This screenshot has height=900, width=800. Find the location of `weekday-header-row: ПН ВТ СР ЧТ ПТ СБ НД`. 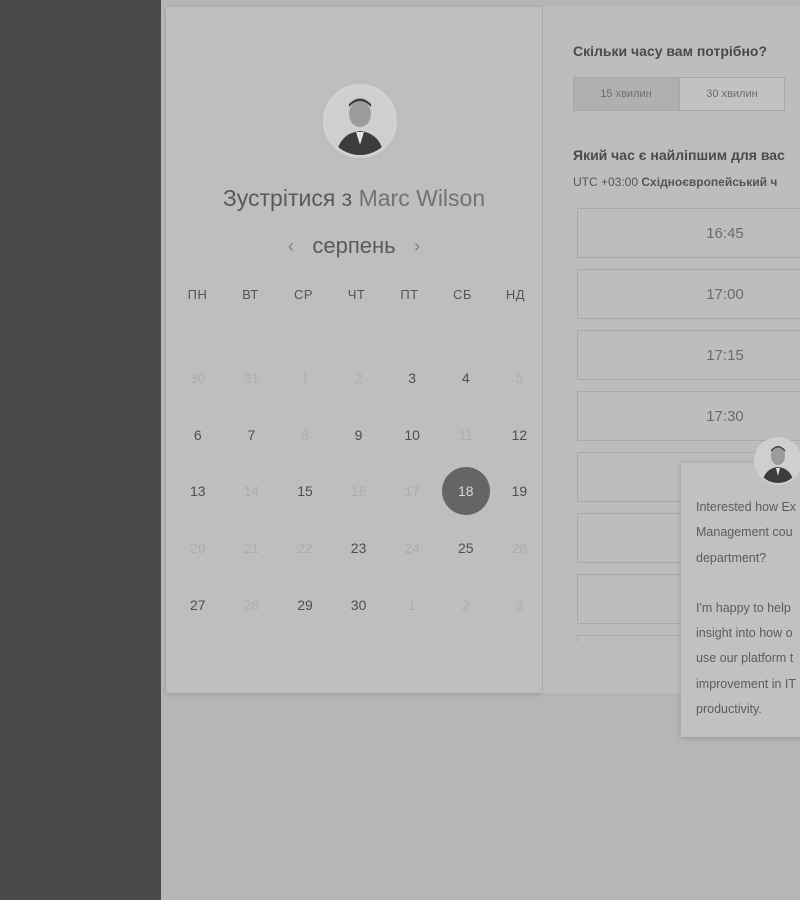

weekday-header-row: ПН ВТ СР ЧТ ПТ СБ НД is located at coordinates (356, 294).